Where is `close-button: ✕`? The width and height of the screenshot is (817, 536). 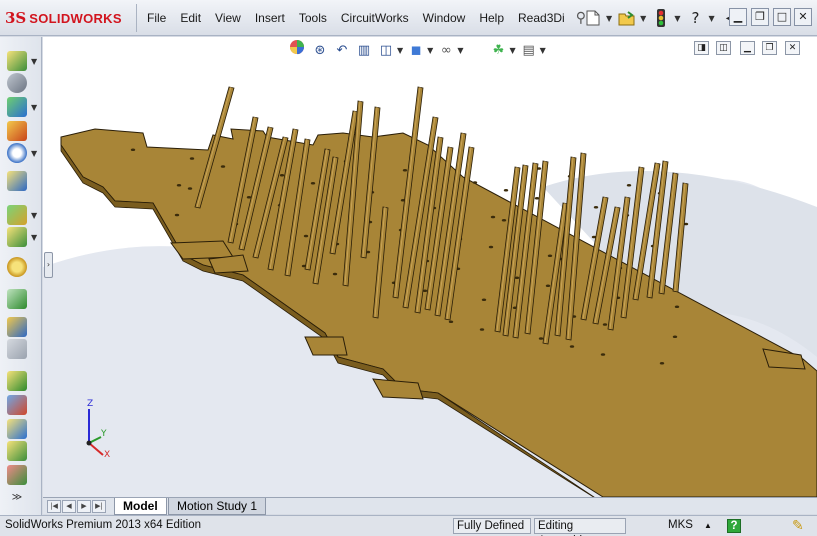
close-button: ✕ is located at coordinates (803, 17).